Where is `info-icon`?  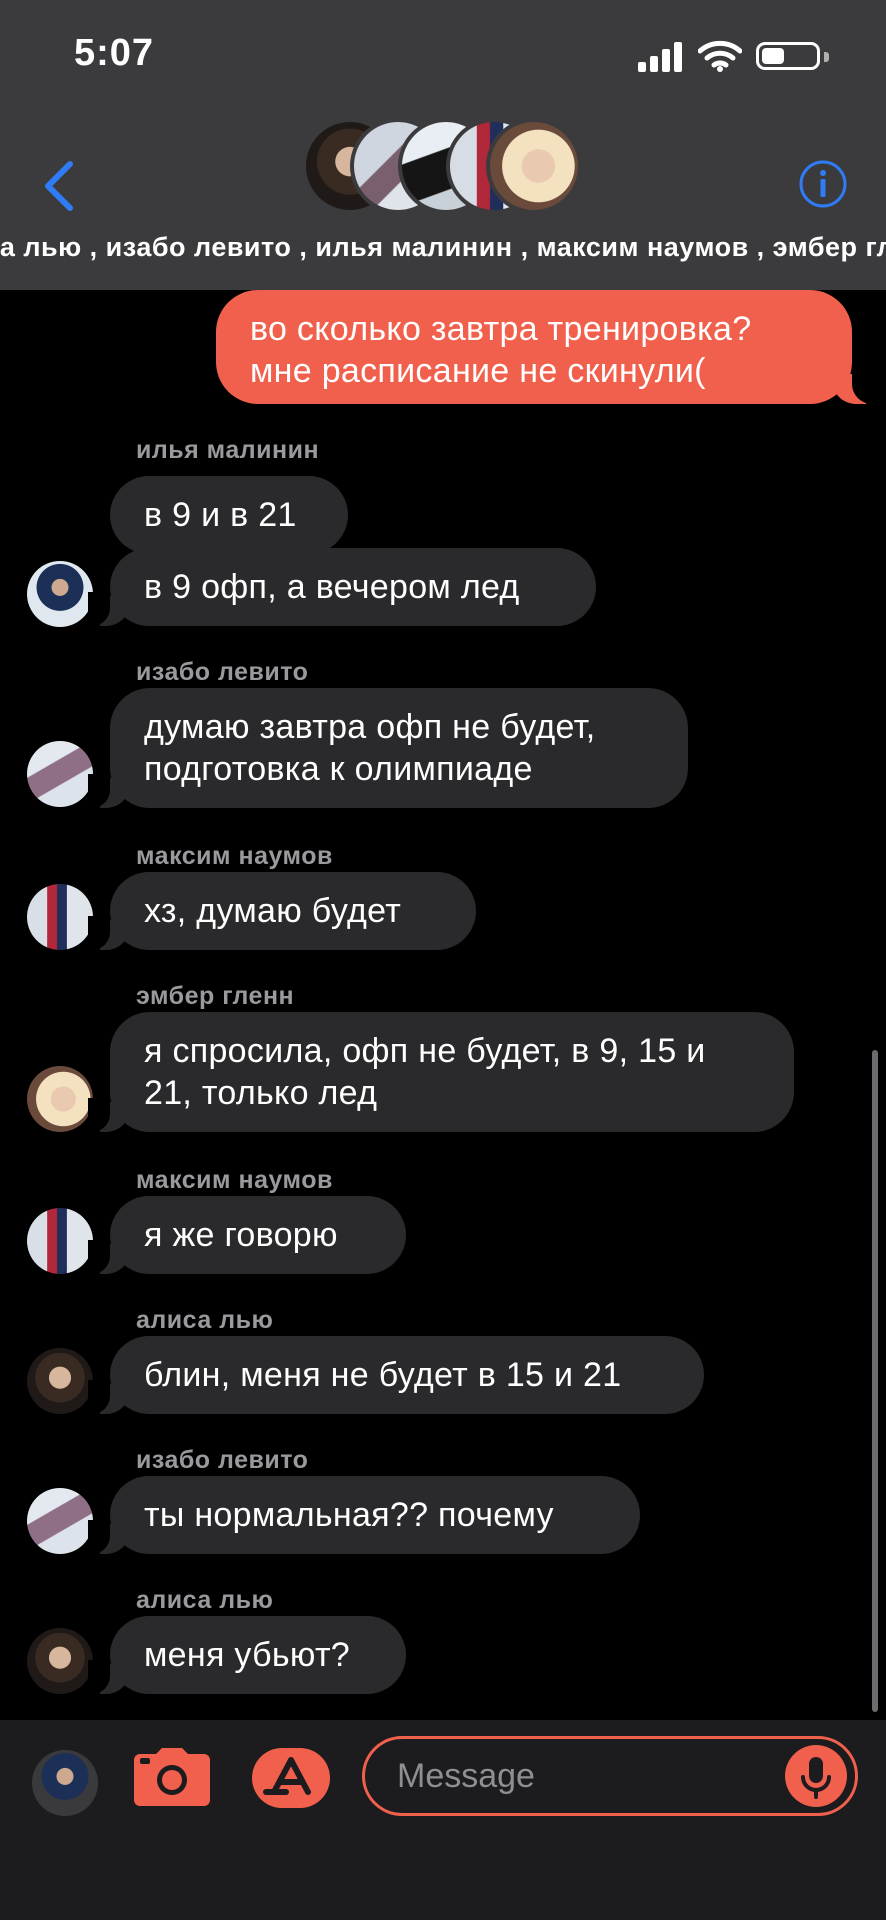 info-icon is located at coordinates (823, 184).